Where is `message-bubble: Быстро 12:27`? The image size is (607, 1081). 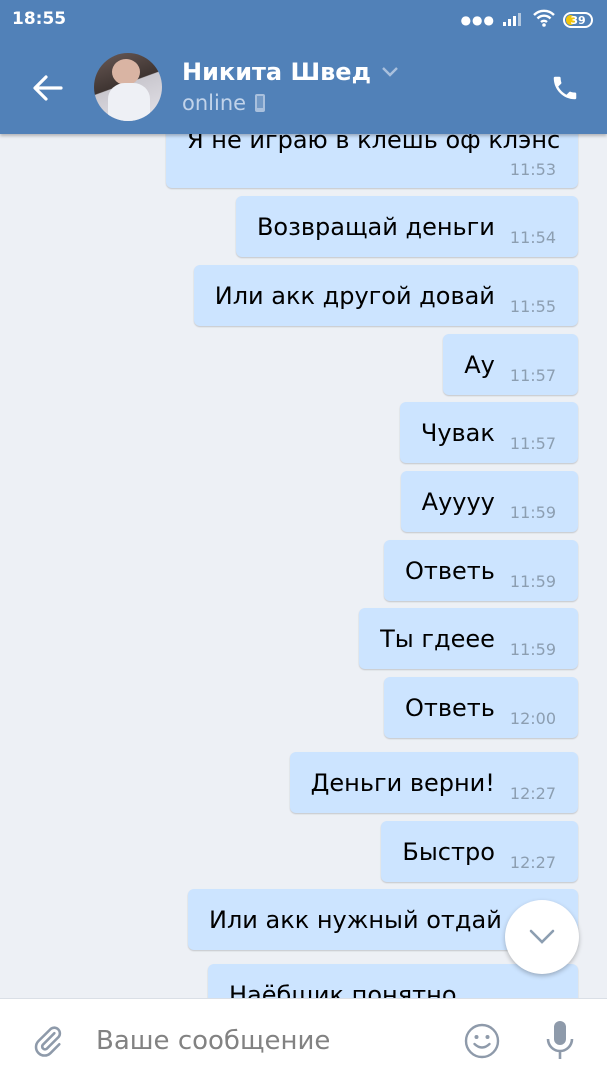
message-bubble: Быстро 12:27 is located at coordinates (479, 851).